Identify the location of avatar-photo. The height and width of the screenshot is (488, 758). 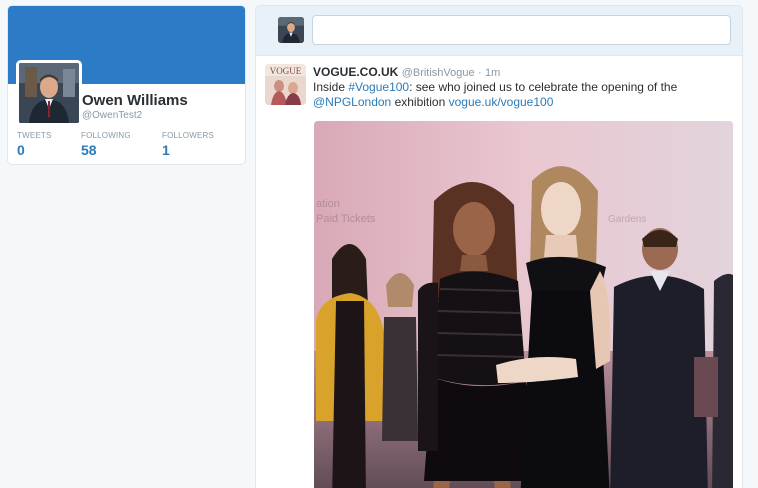
(49, 93).